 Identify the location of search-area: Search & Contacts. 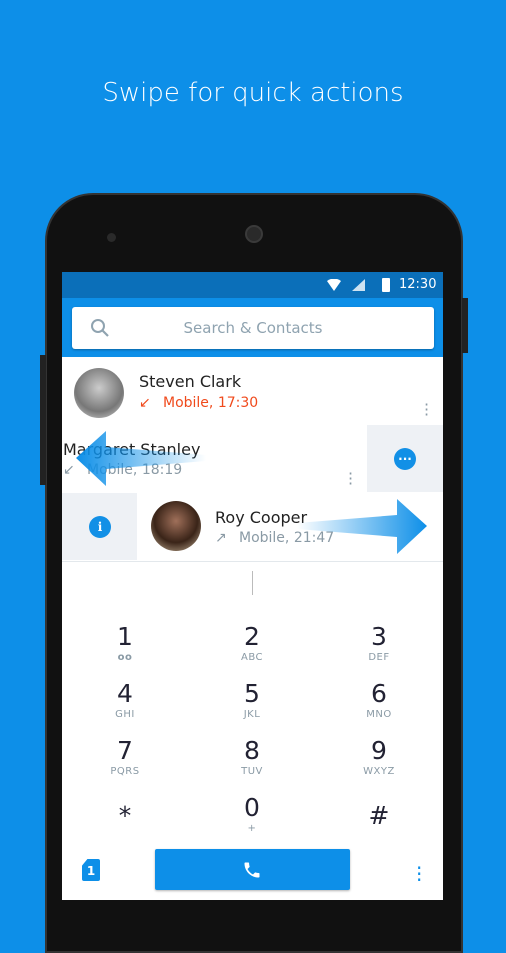
(252, 327).